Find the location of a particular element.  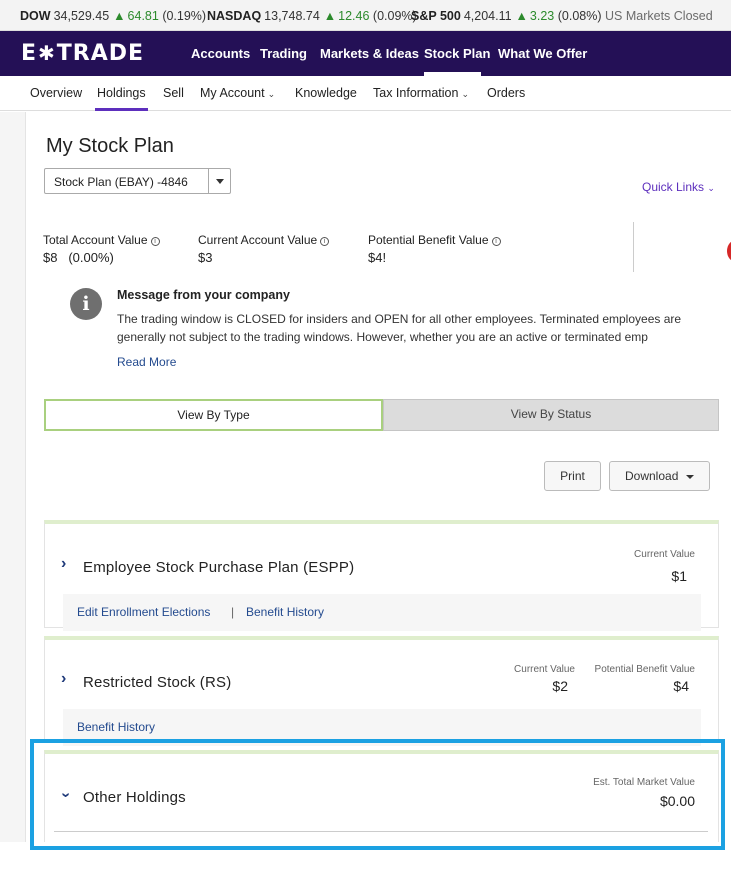

current-account-value-label: Current Account Value i is located at coordinates (264, 240).